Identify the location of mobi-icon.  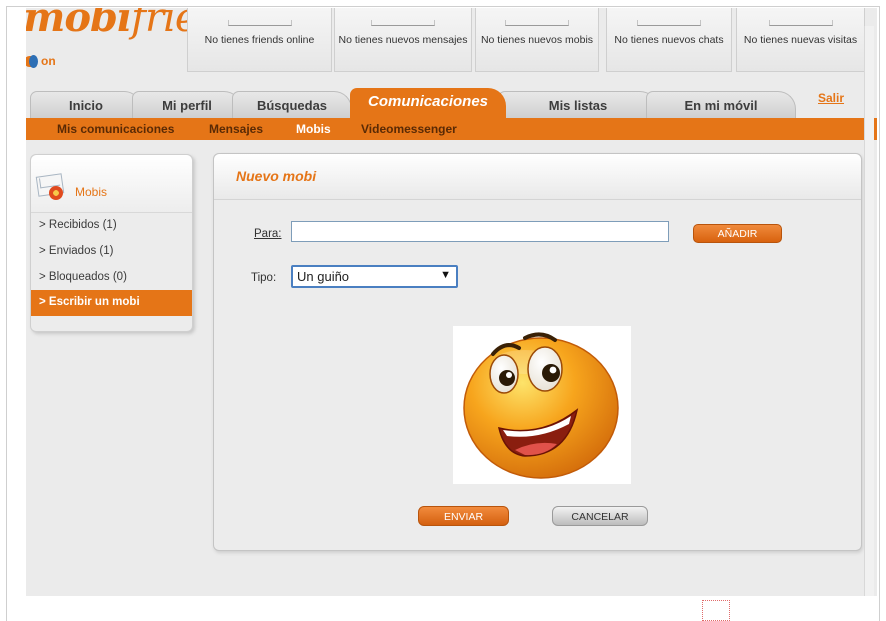
(537, 23).